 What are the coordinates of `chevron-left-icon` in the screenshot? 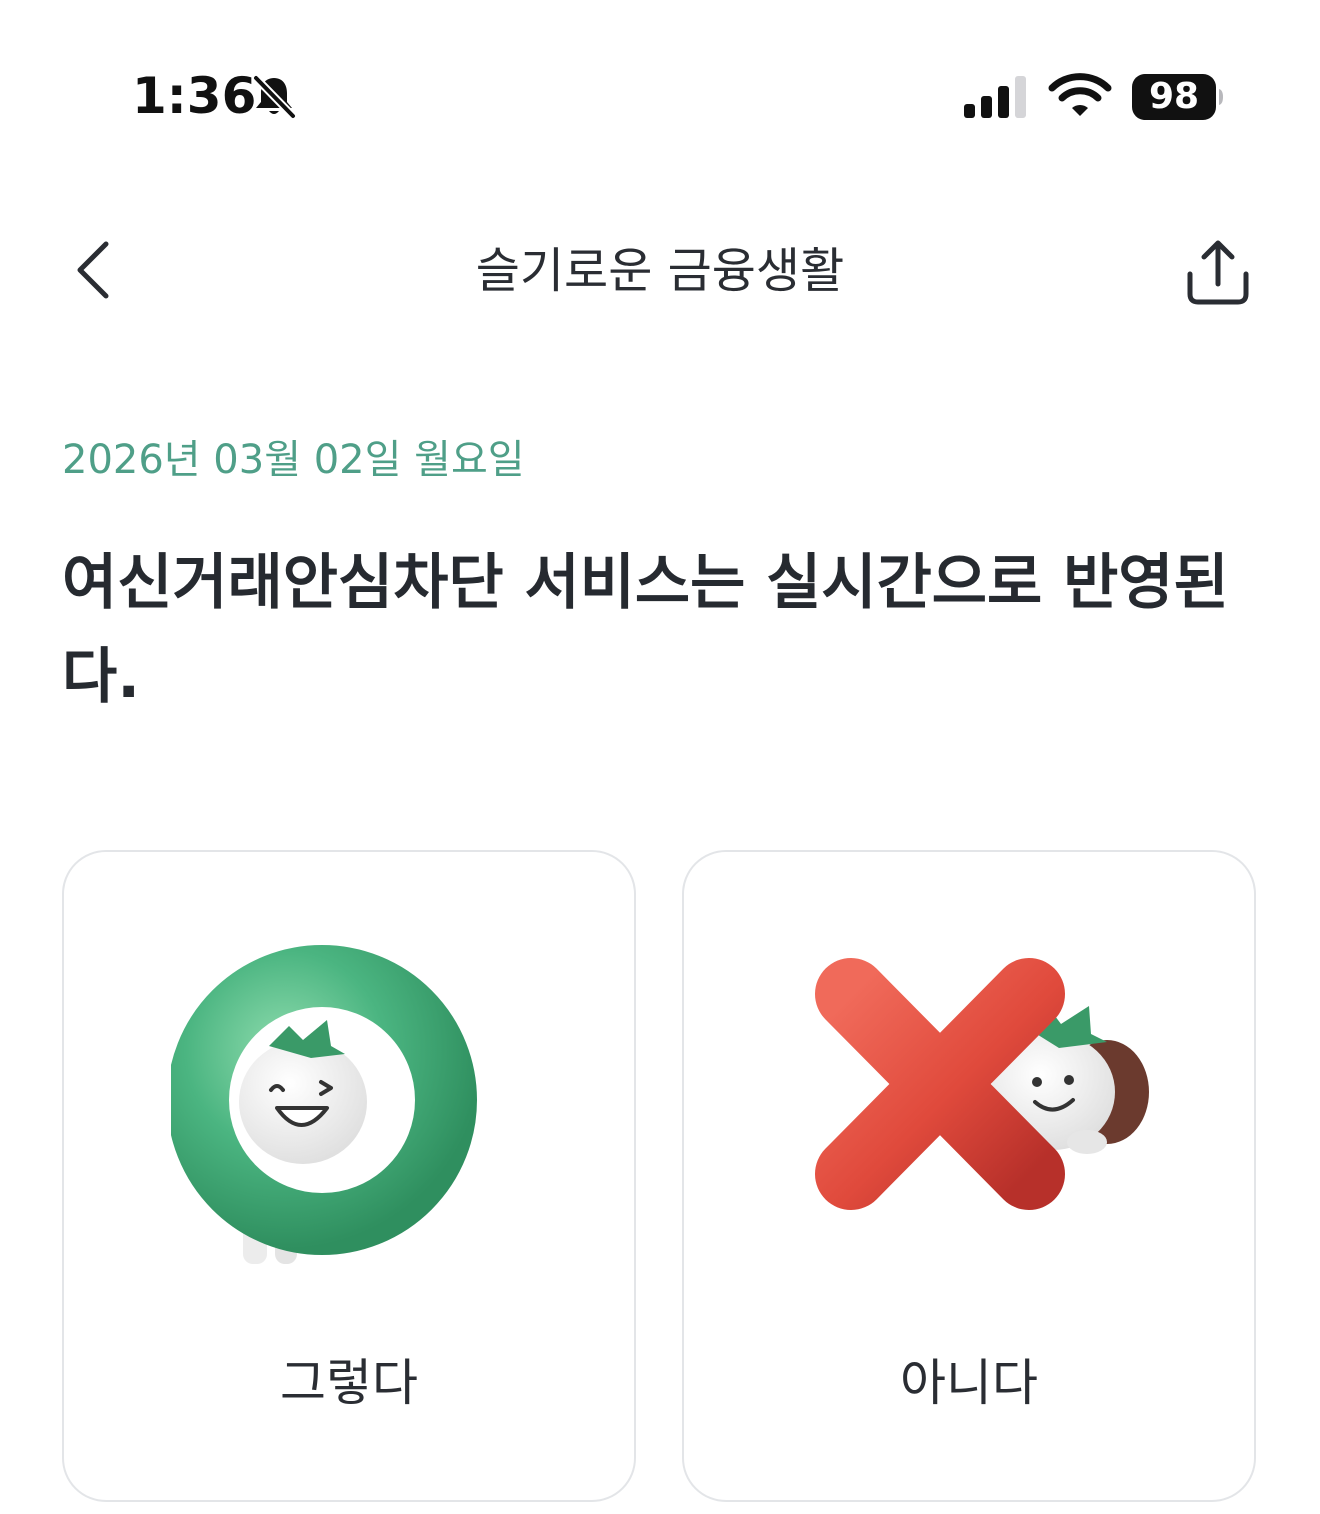 It's located at (93, 270).